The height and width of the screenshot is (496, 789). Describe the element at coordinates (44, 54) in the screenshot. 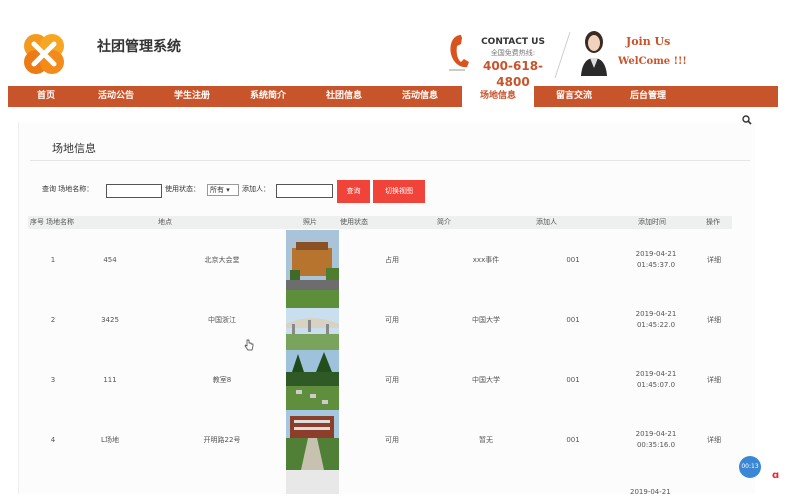

I see `logo-icon` at that location.